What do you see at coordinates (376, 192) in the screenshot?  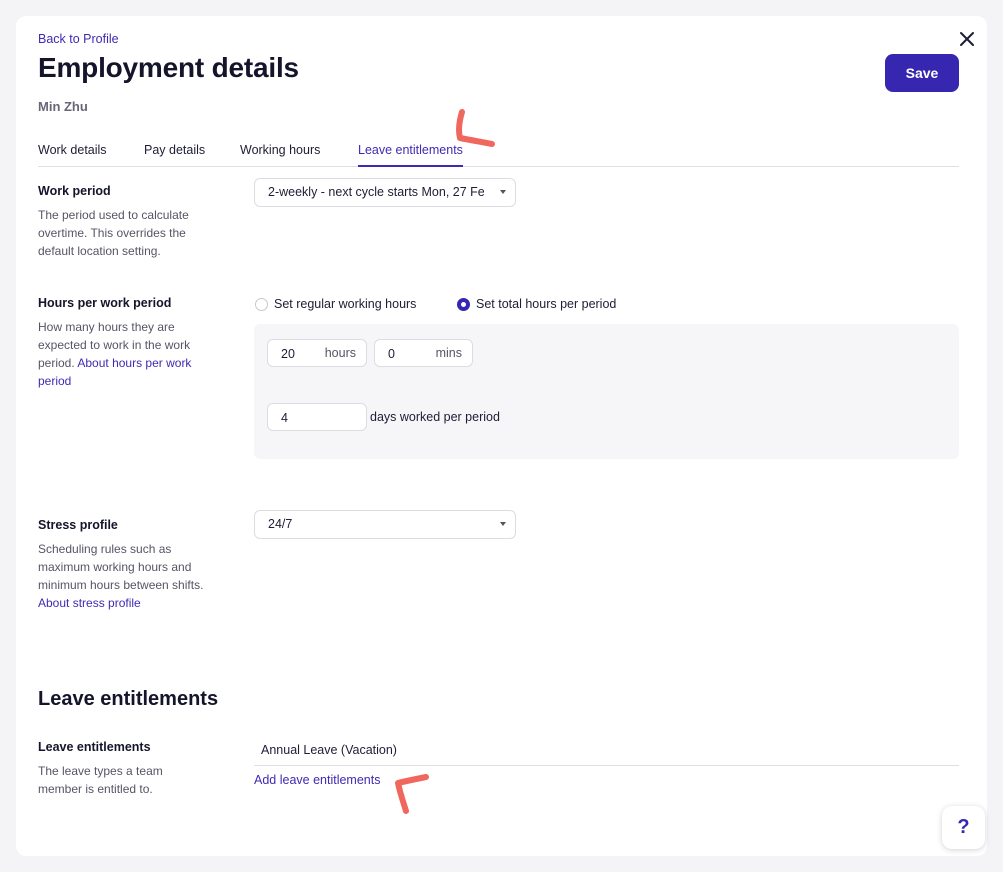 I see `work-period-selected-value: 2-weekly - next cycle starts Mon, 27 Feb` at bounding box center [376, 192].